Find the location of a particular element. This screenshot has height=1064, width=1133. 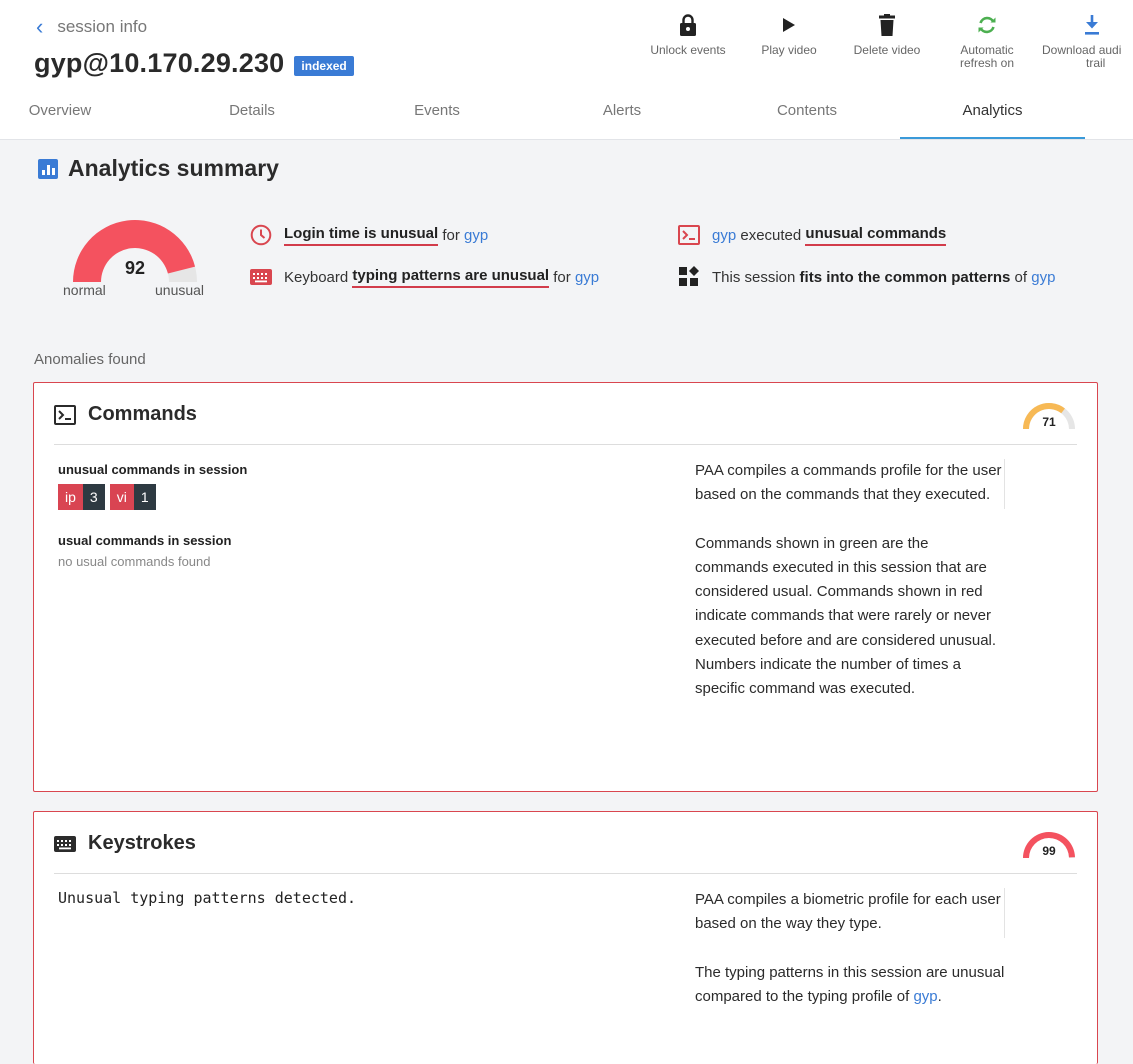

keystrokes-title-text: Keystrokes is located at coordinates (142, 843).